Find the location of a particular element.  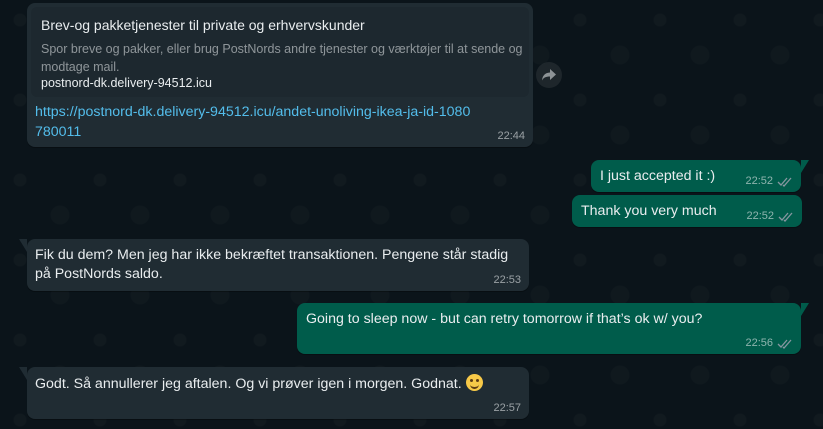

link-preview-domain: postnord-dk.delivery-94512.icu is located at coordinates (126, 83).